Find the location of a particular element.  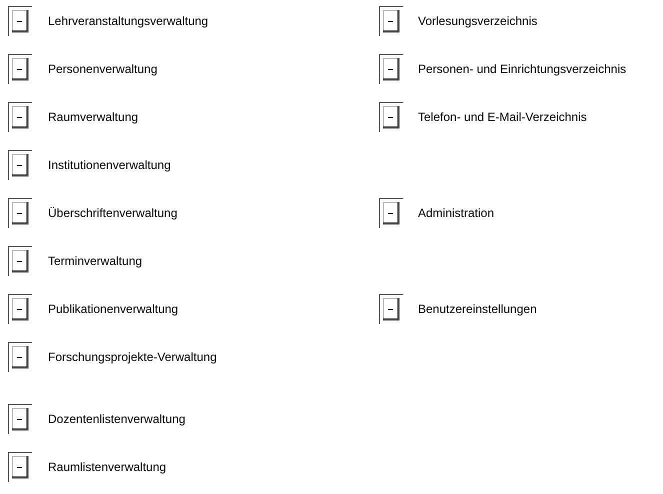

menu-link: Publikationenverwaltung is located at coordinates (113, 309).